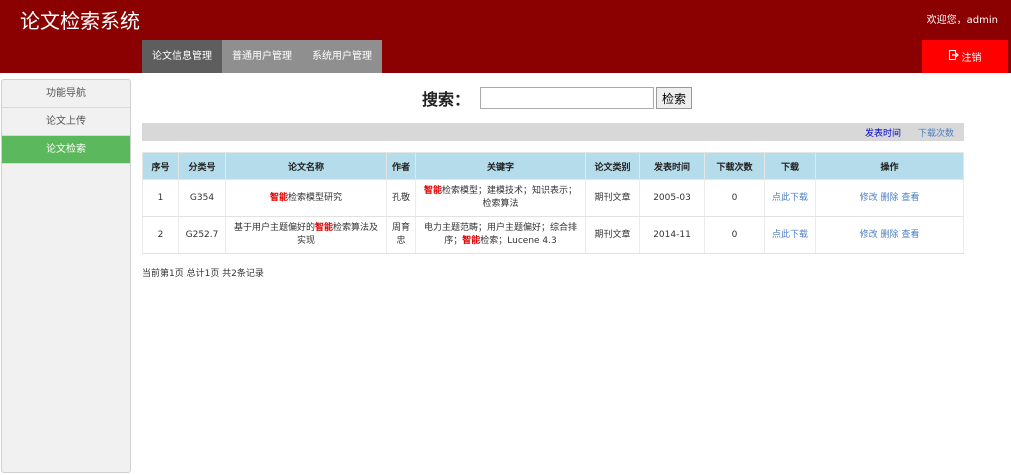  Describe the element at coordinates (274, 228) in the screenshot. I see `title-prefix: 基于用户主题偏好的` at that location.